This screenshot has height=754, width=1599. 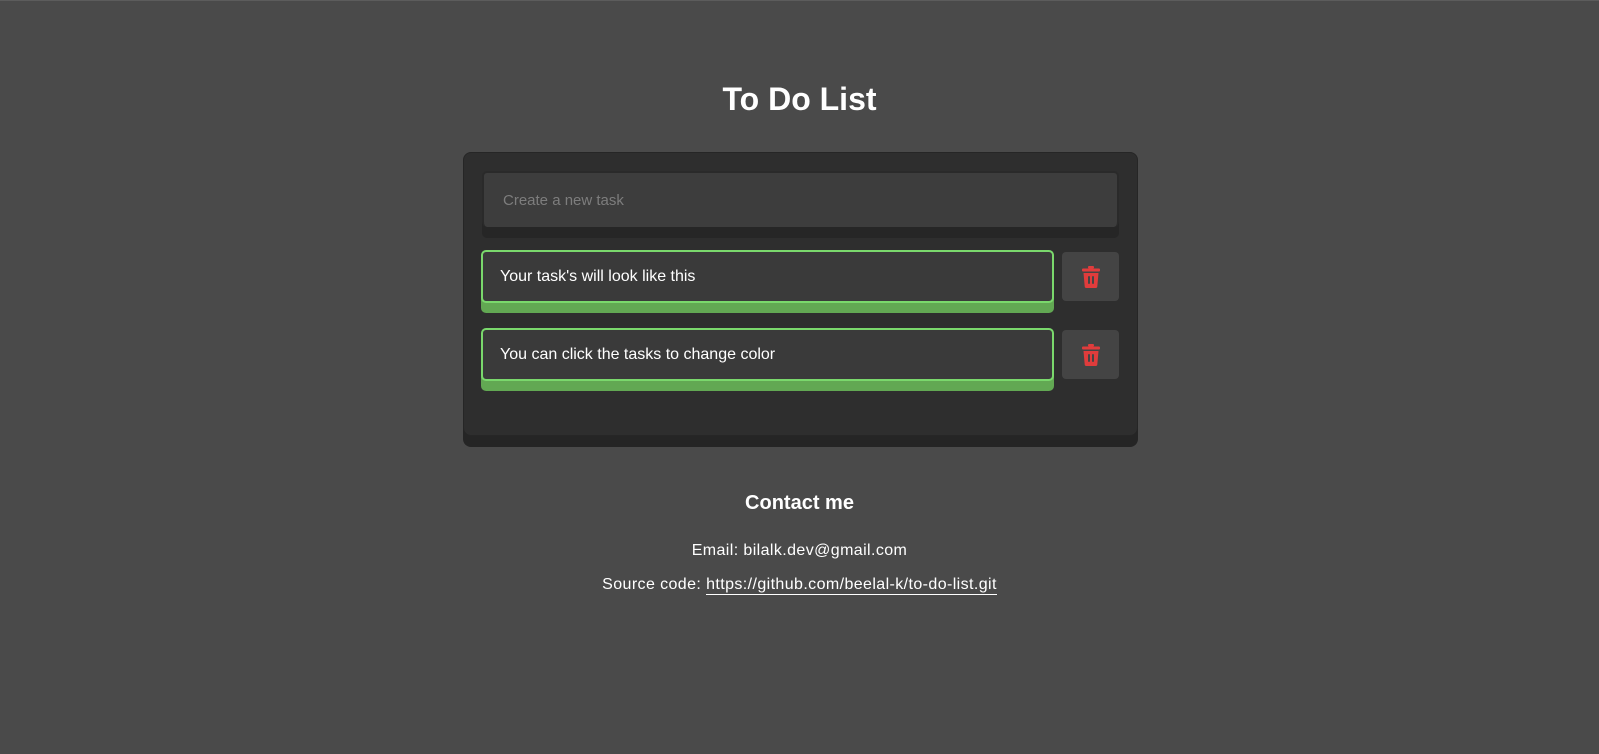 I want to click on page-title: To Do List, so click(x=799, y=99).